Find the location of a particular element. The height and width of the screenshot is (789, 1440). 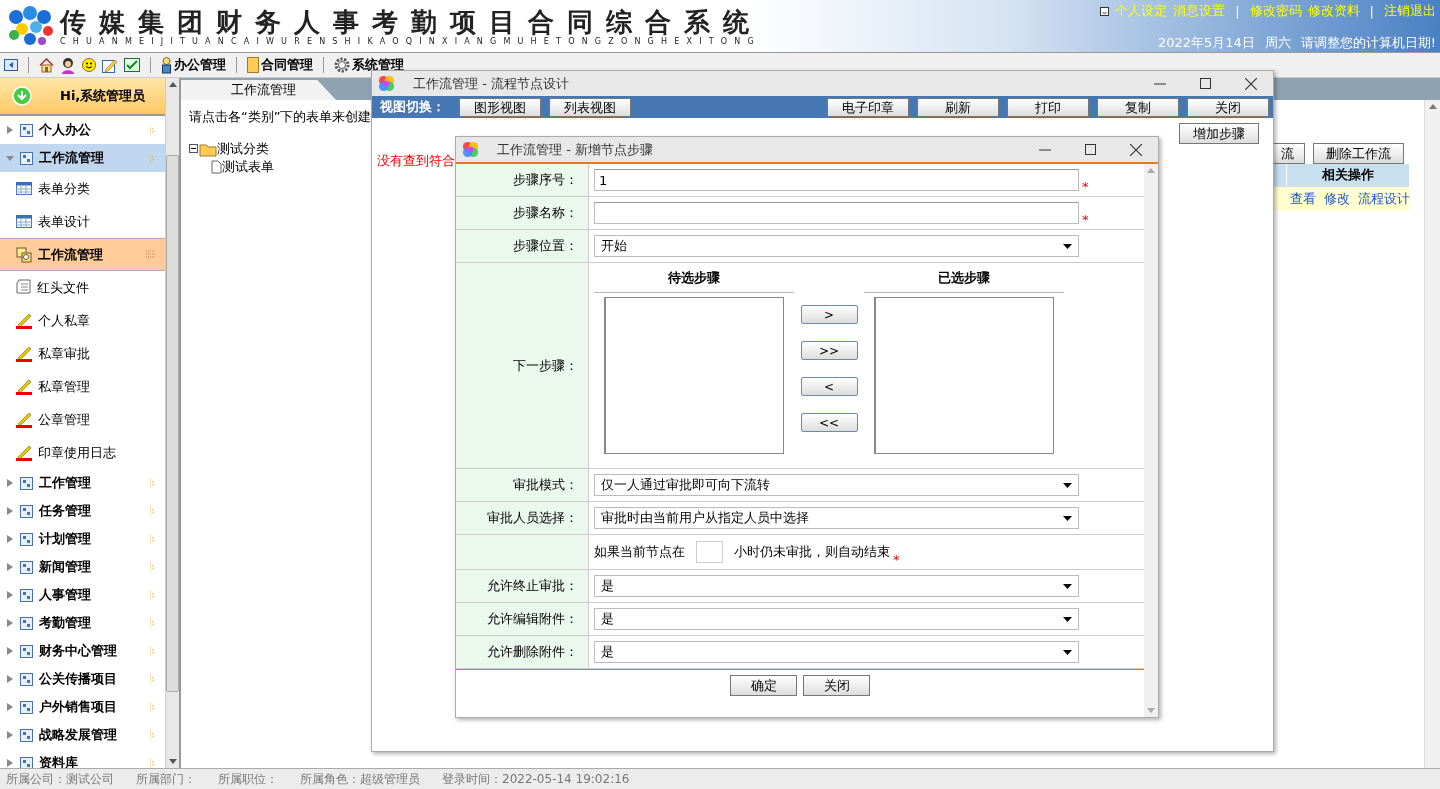

field-text: 如果当前节点在 is located at coordinates (639, 552).